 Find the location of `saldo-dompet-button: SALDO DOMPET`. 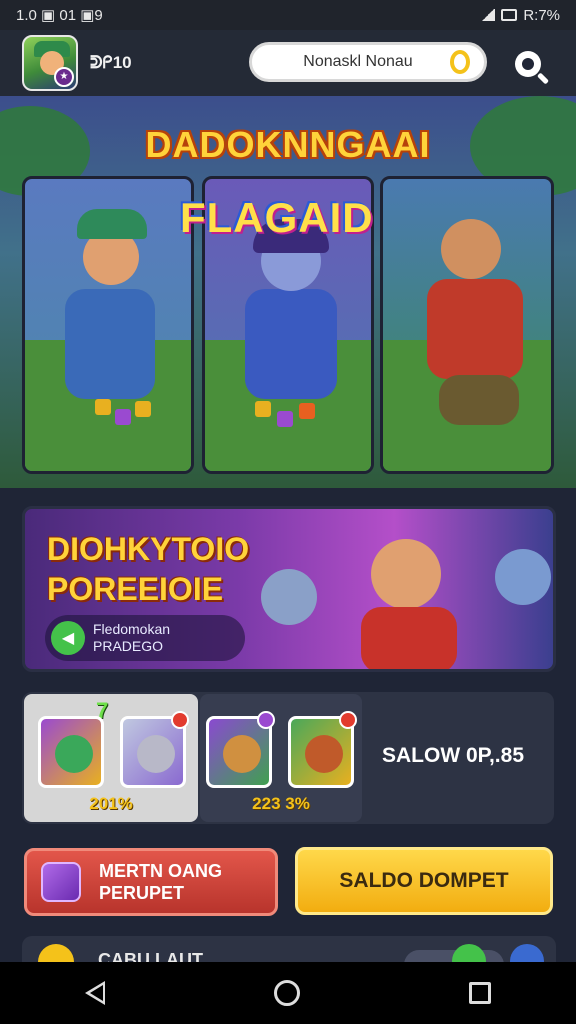

saldo-dompet-button: SALDO DOMPET is located at coordinates (424, 881).